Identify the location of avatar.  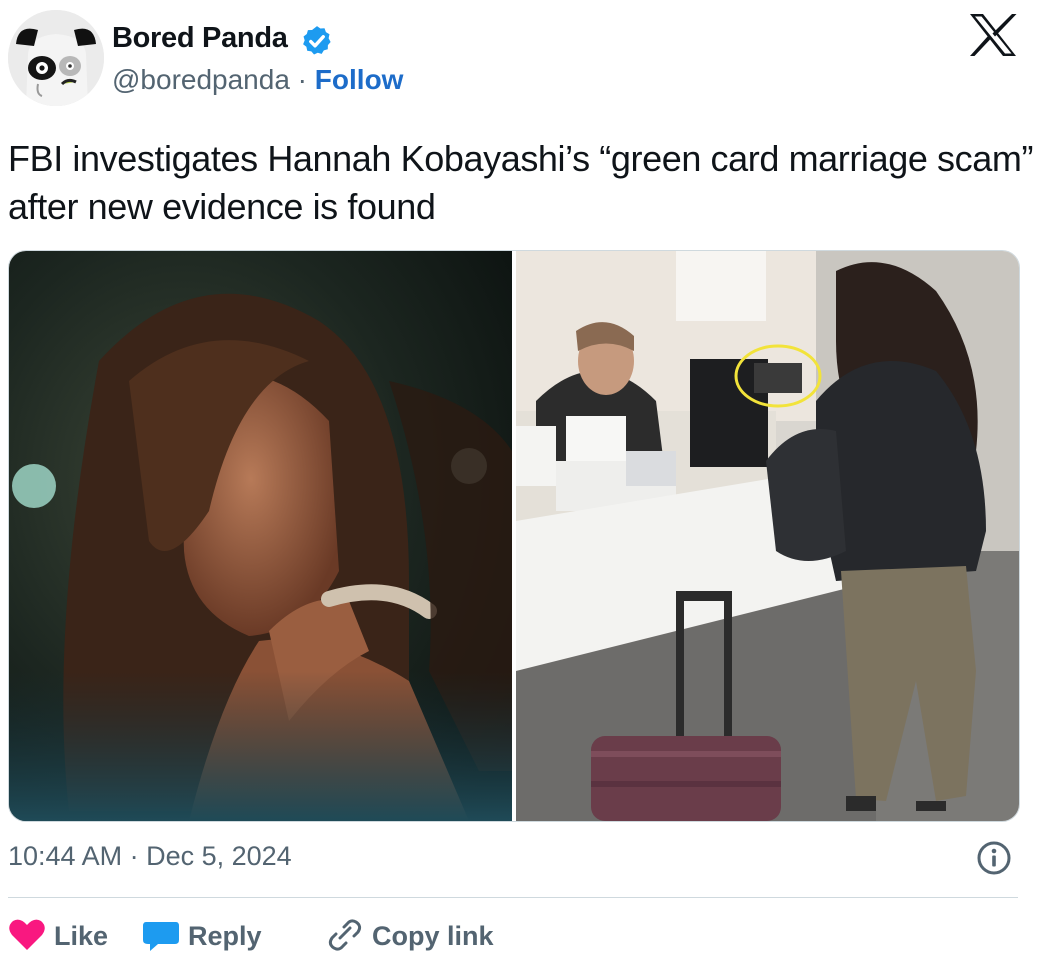
(56, 58).